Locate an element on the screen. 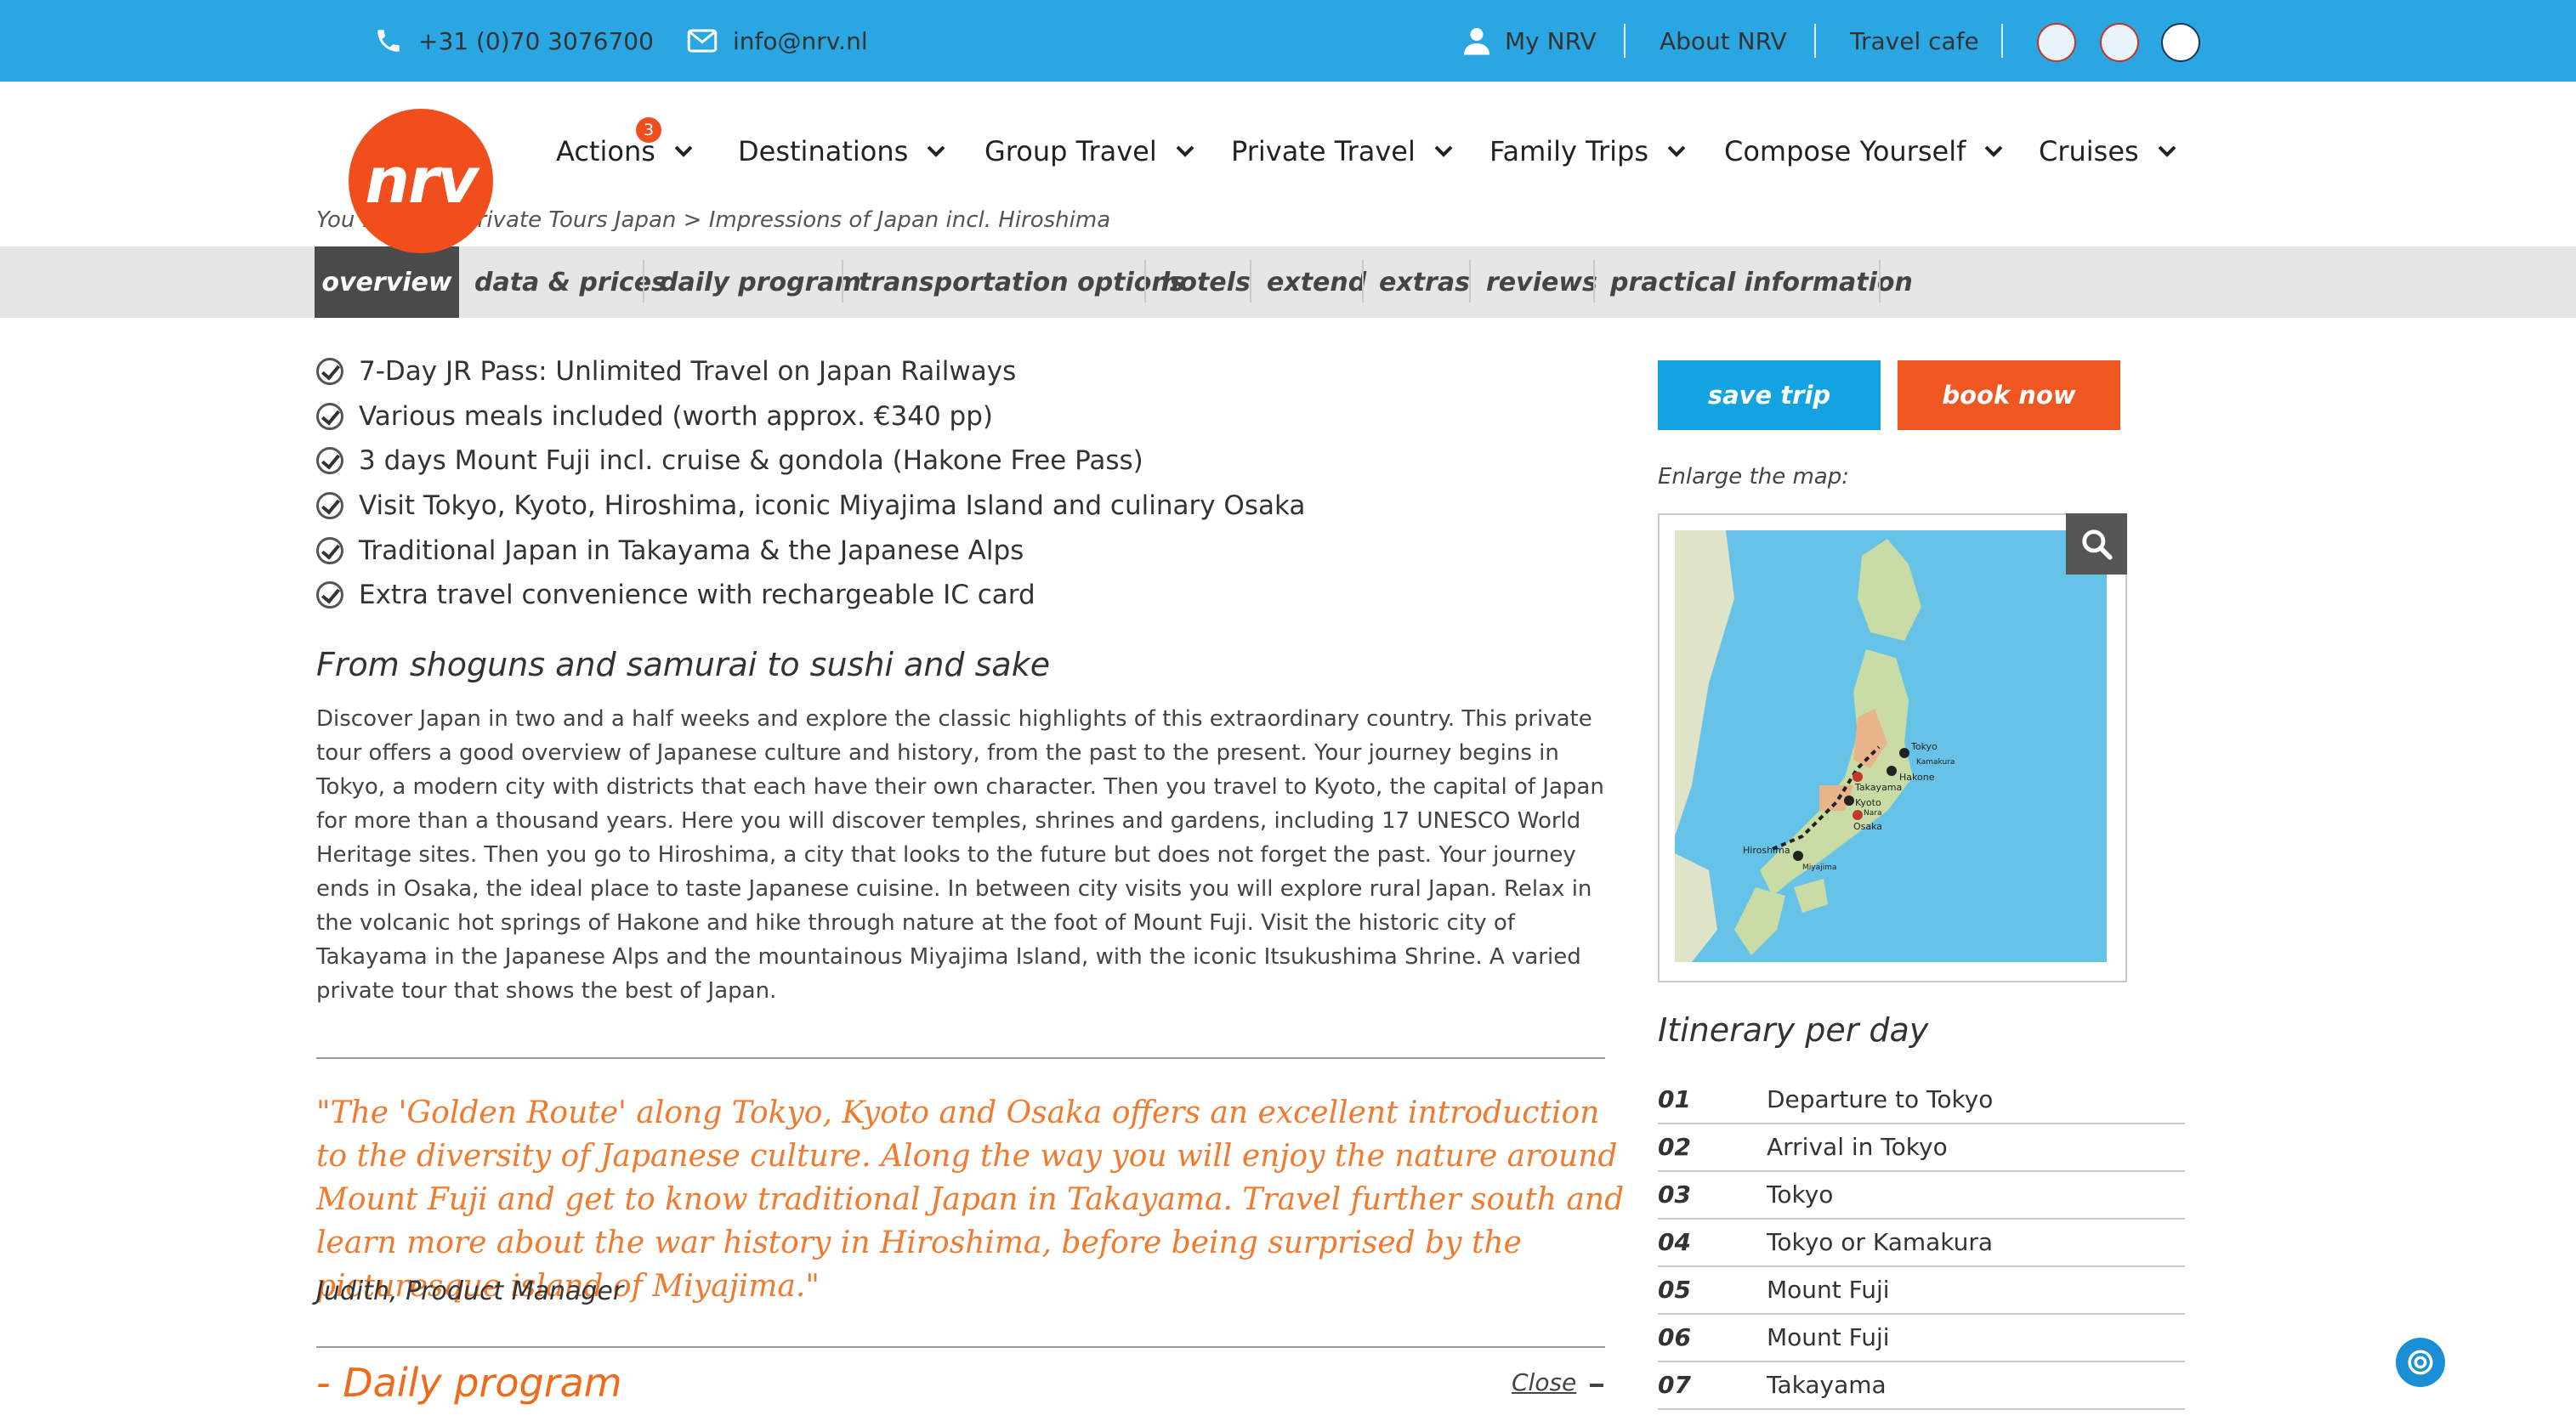 This screenshot has width=2576, height=1421. tab-overview: overview is located at coordinates (387, 282).